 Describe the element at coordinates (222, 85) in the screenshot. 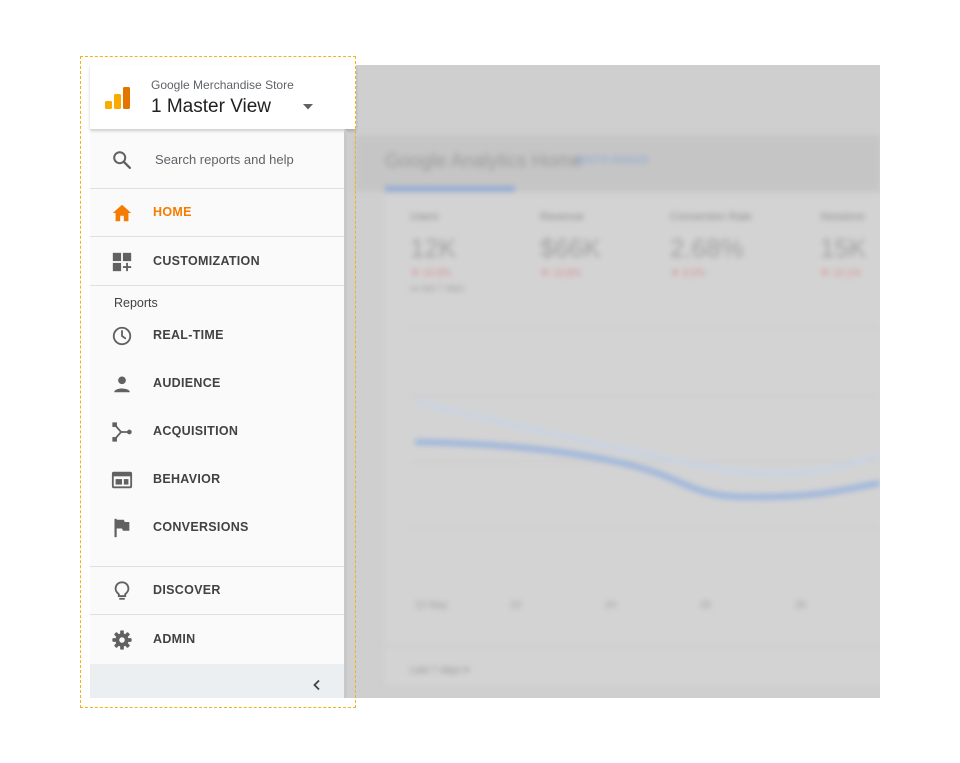

I see `account-name: Google Merchandise Store` at that location.